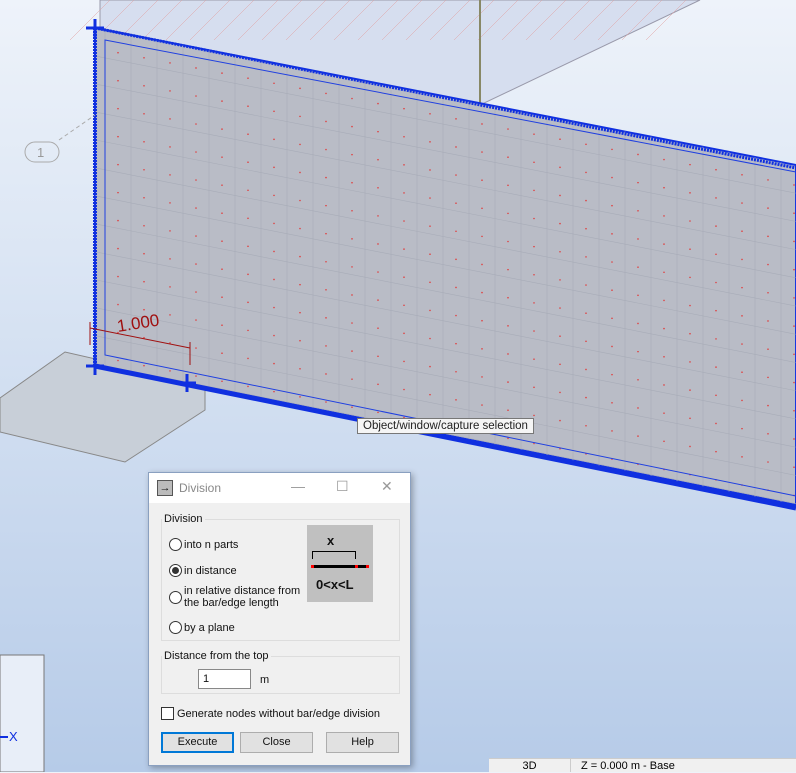 The image size is (796, 773). What do you see at coordinates (270, 713) in the screenshot?
I see `generate-nodes-checkbox: Generate nodes without bar/edge division` at bounding box center [270, 713].